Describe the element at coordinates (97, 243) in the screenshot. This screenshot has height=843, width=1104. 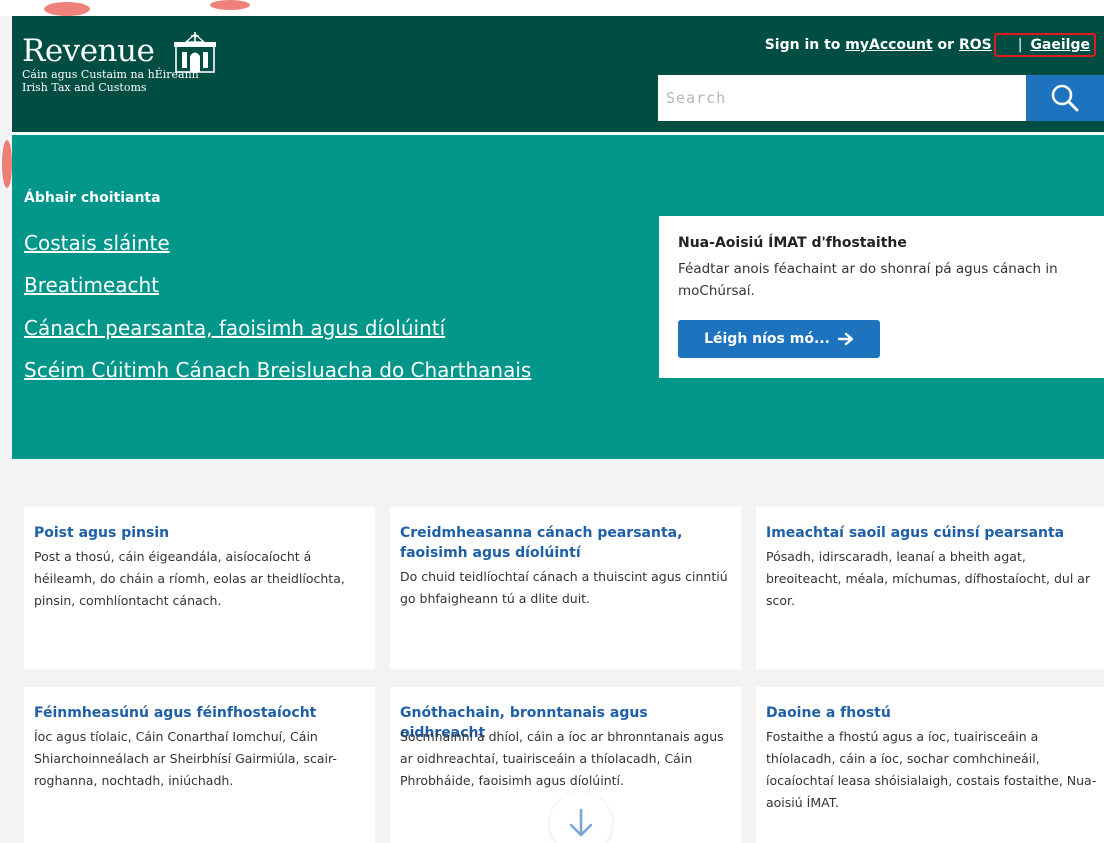
I see `hero-link-health-expenses: Costais sláinte` at that location.